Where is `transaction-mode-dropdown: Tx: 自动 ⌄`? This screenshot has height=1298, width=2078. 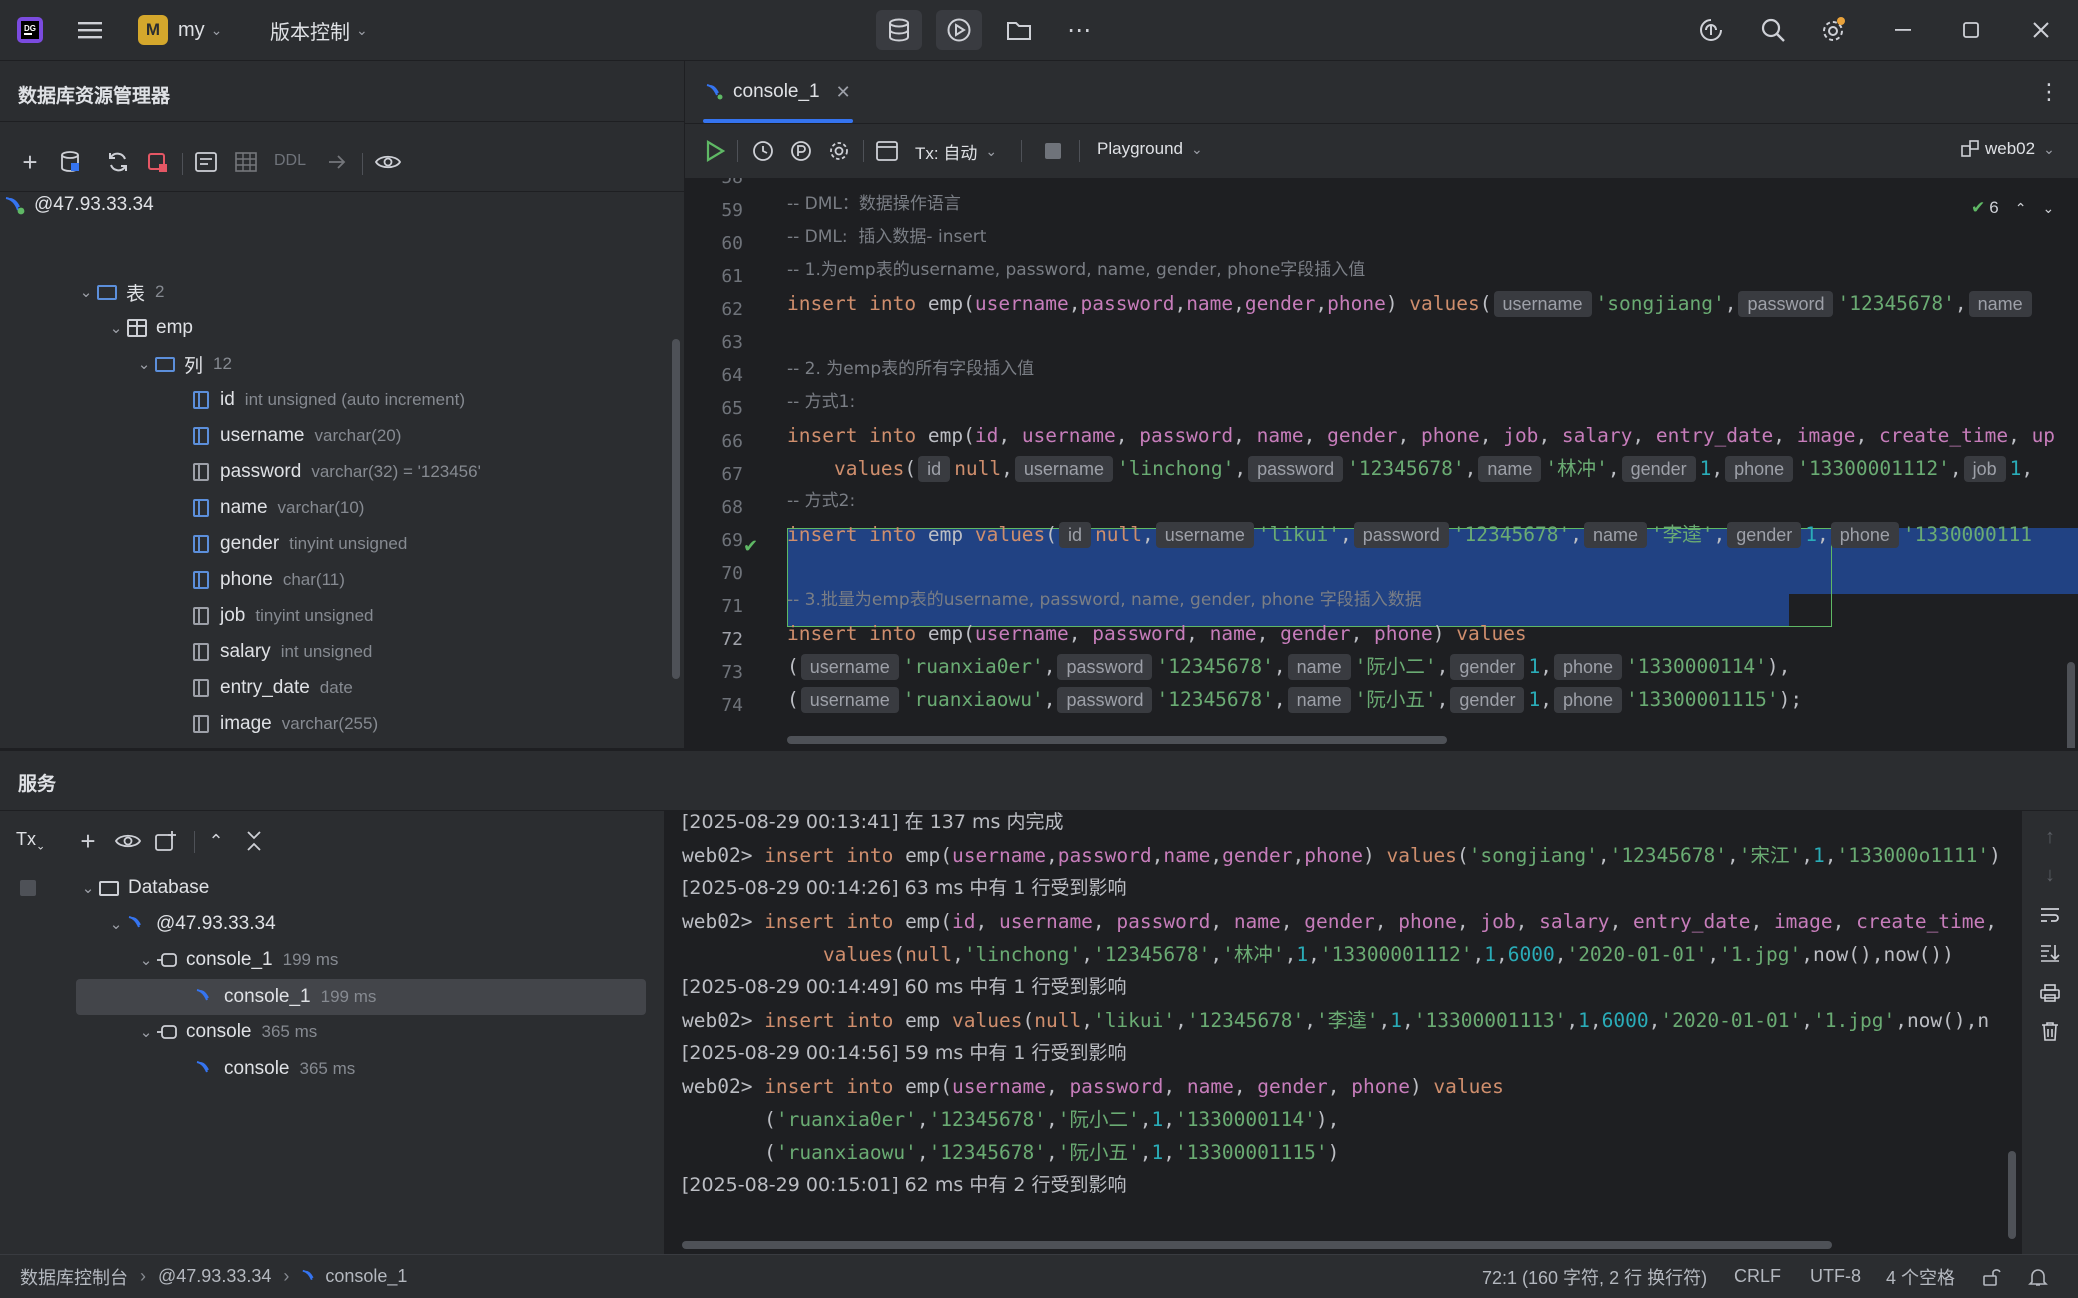 transaction-mode-dropdown: Tx: 自动 ⌄ is located at coordinates (956, 151).